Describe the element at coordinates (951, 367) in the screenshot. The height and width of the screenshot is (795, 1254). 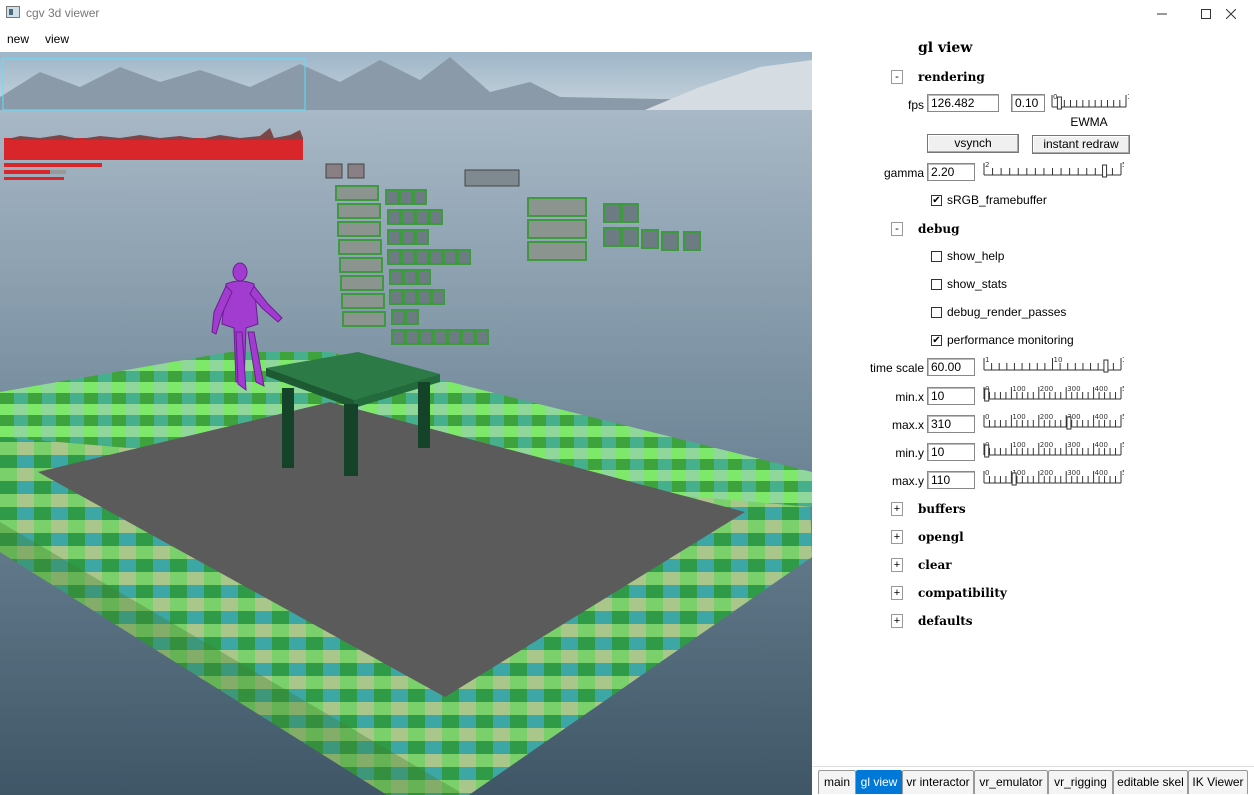
I see `time-scale-field: 60.00` at that location.